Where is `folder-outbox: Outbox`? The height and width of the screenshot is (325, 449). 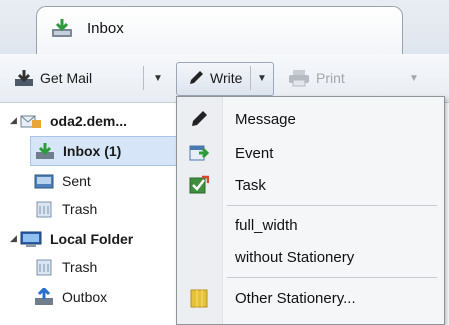
folder-outbox: Outbox is located at coordinates (70, 297).